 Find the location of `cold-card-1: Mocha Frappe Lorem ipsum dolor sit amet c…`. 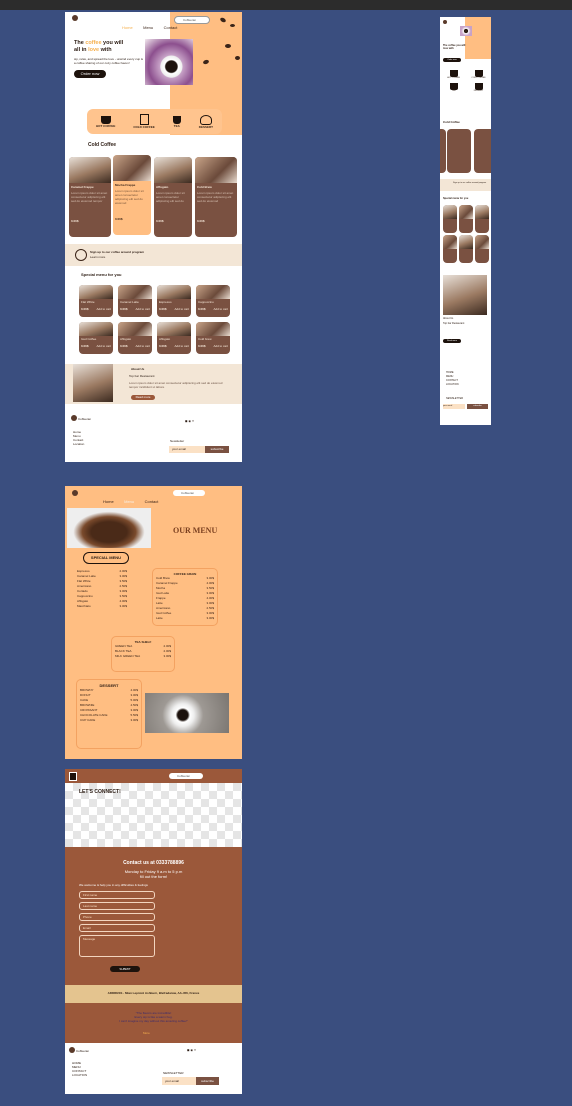

cold-card-1: Mocha Frappe Lorem ipsum dolor sit amet c… is located at coordinates (132, 195).